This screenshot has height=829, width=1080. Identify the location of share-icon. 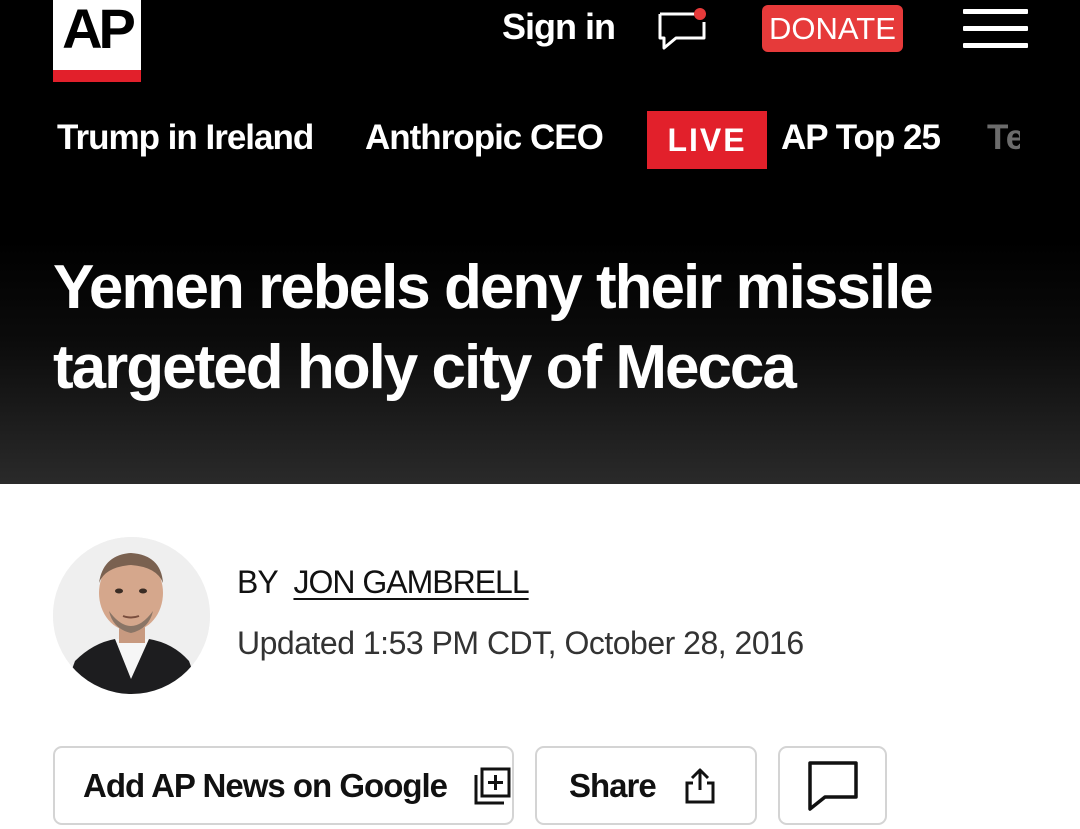
(700, 786).